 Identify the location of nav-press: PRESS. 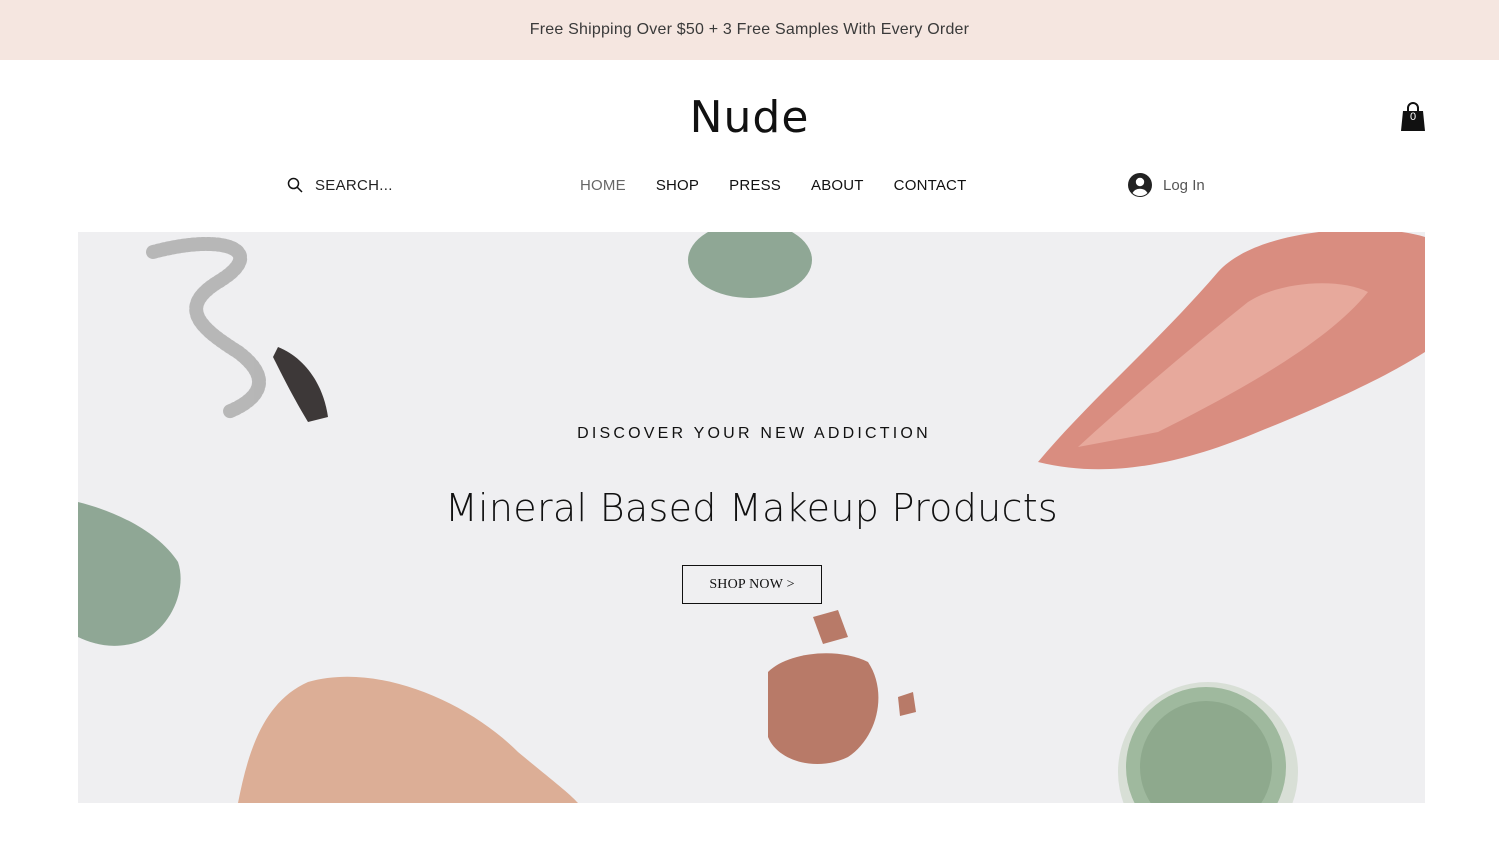
(755, 185).